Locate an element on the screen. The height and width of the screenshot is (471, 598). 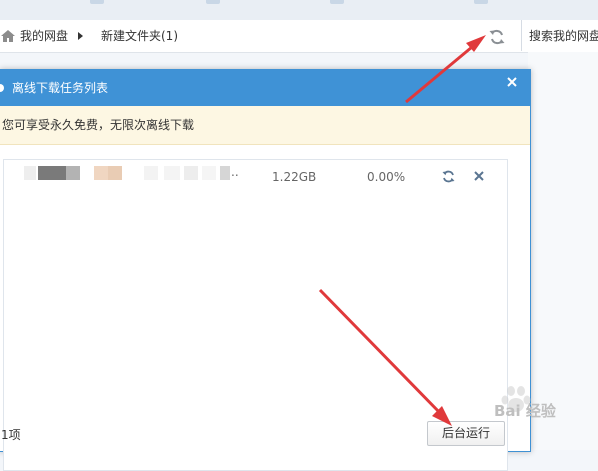
task-row: .. 1.22GB 0.00% is located at coordinates (255, 176).